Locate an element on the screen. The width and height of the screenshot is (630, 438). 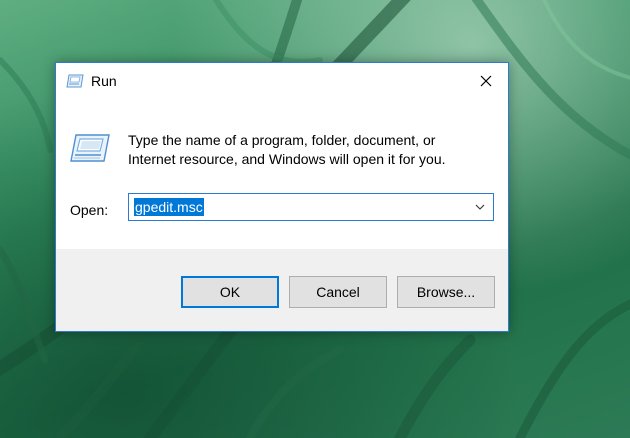
dialog-title: Run is located at coordinates (104, 81).